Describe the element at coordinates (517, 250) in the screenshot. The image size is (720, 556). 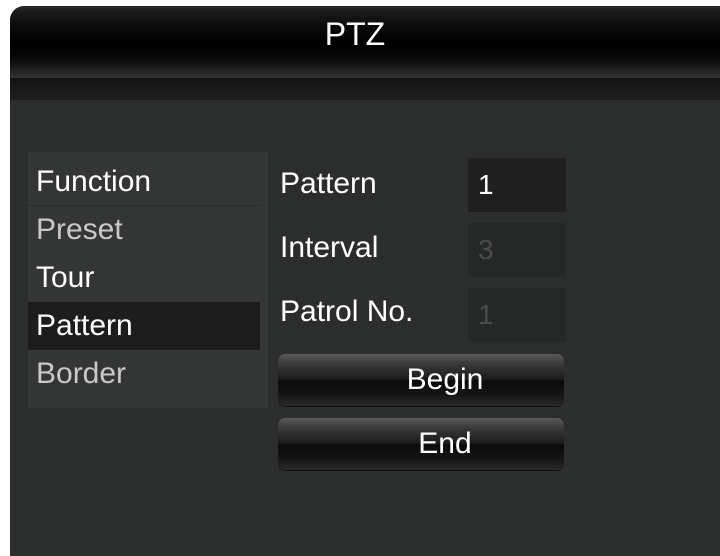
I see `interval-field: 3` at that location.